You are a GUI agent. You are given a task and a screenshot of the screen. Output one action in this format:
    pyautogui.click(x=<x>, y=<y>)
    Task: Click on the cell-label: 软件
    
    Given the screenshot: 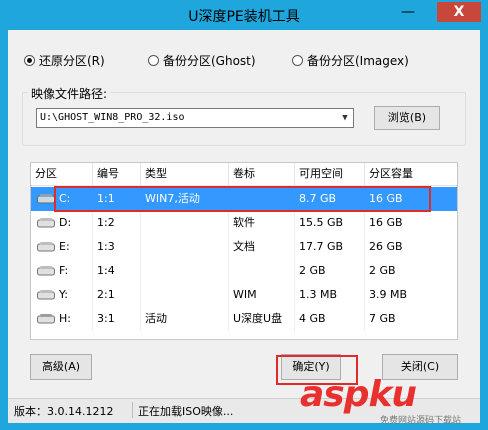 What is the action you would take?
    pyautogui.click(x=262, y=223)
    